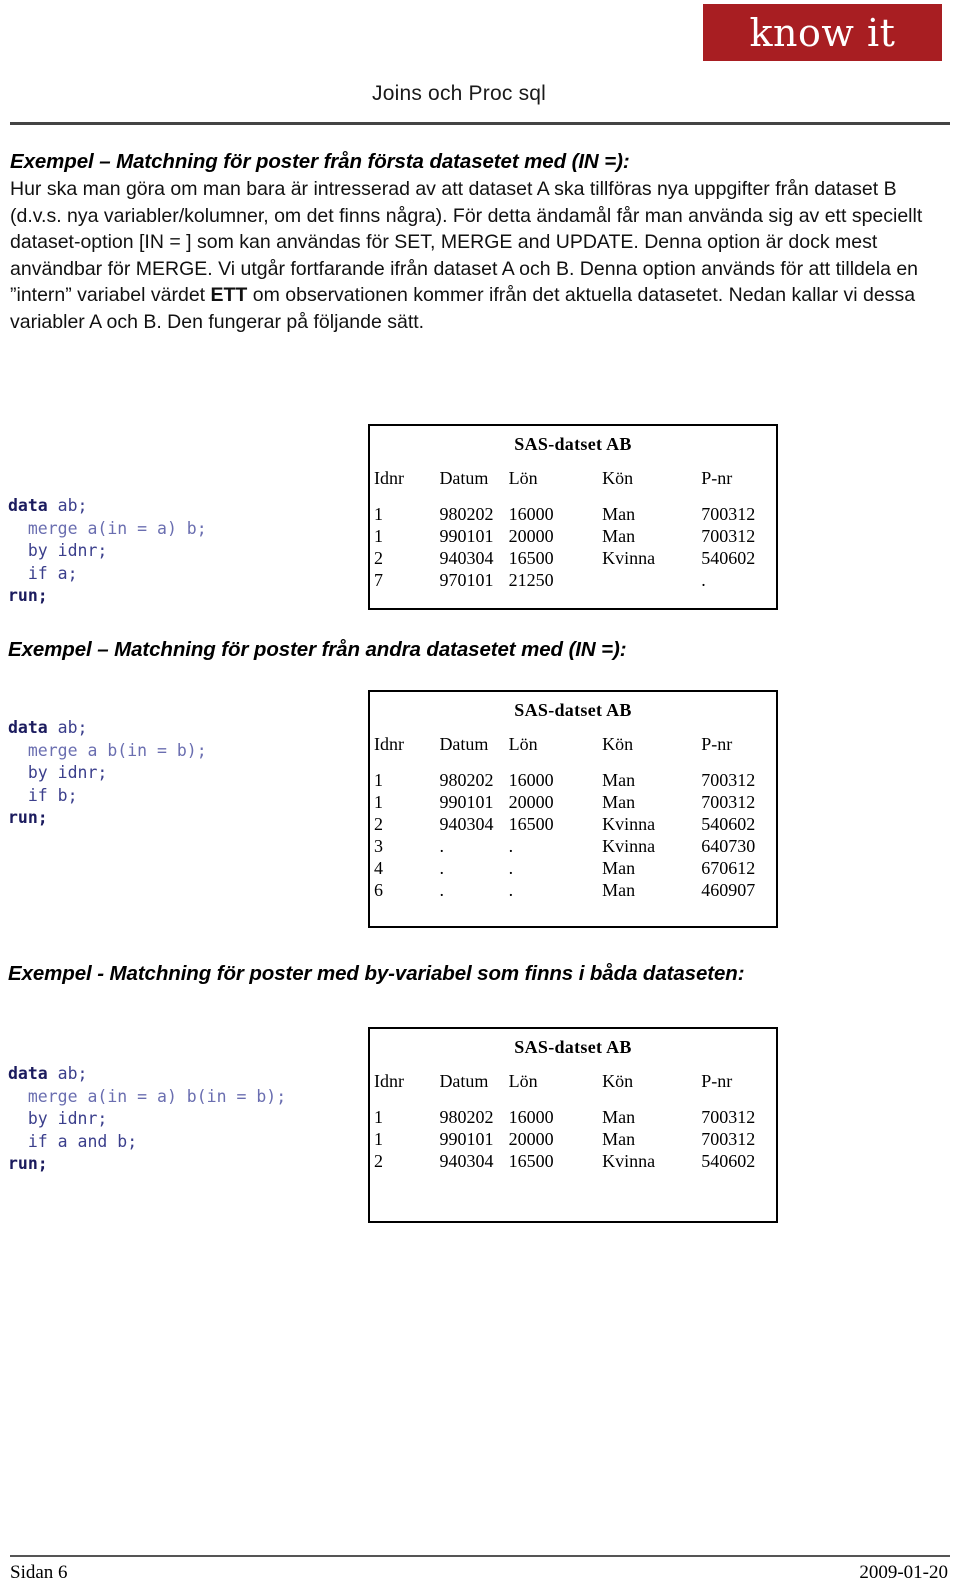  Describe the element at coordinates (728, 890) in the screenshot. I see `cell-pnr: 460907` at that location.